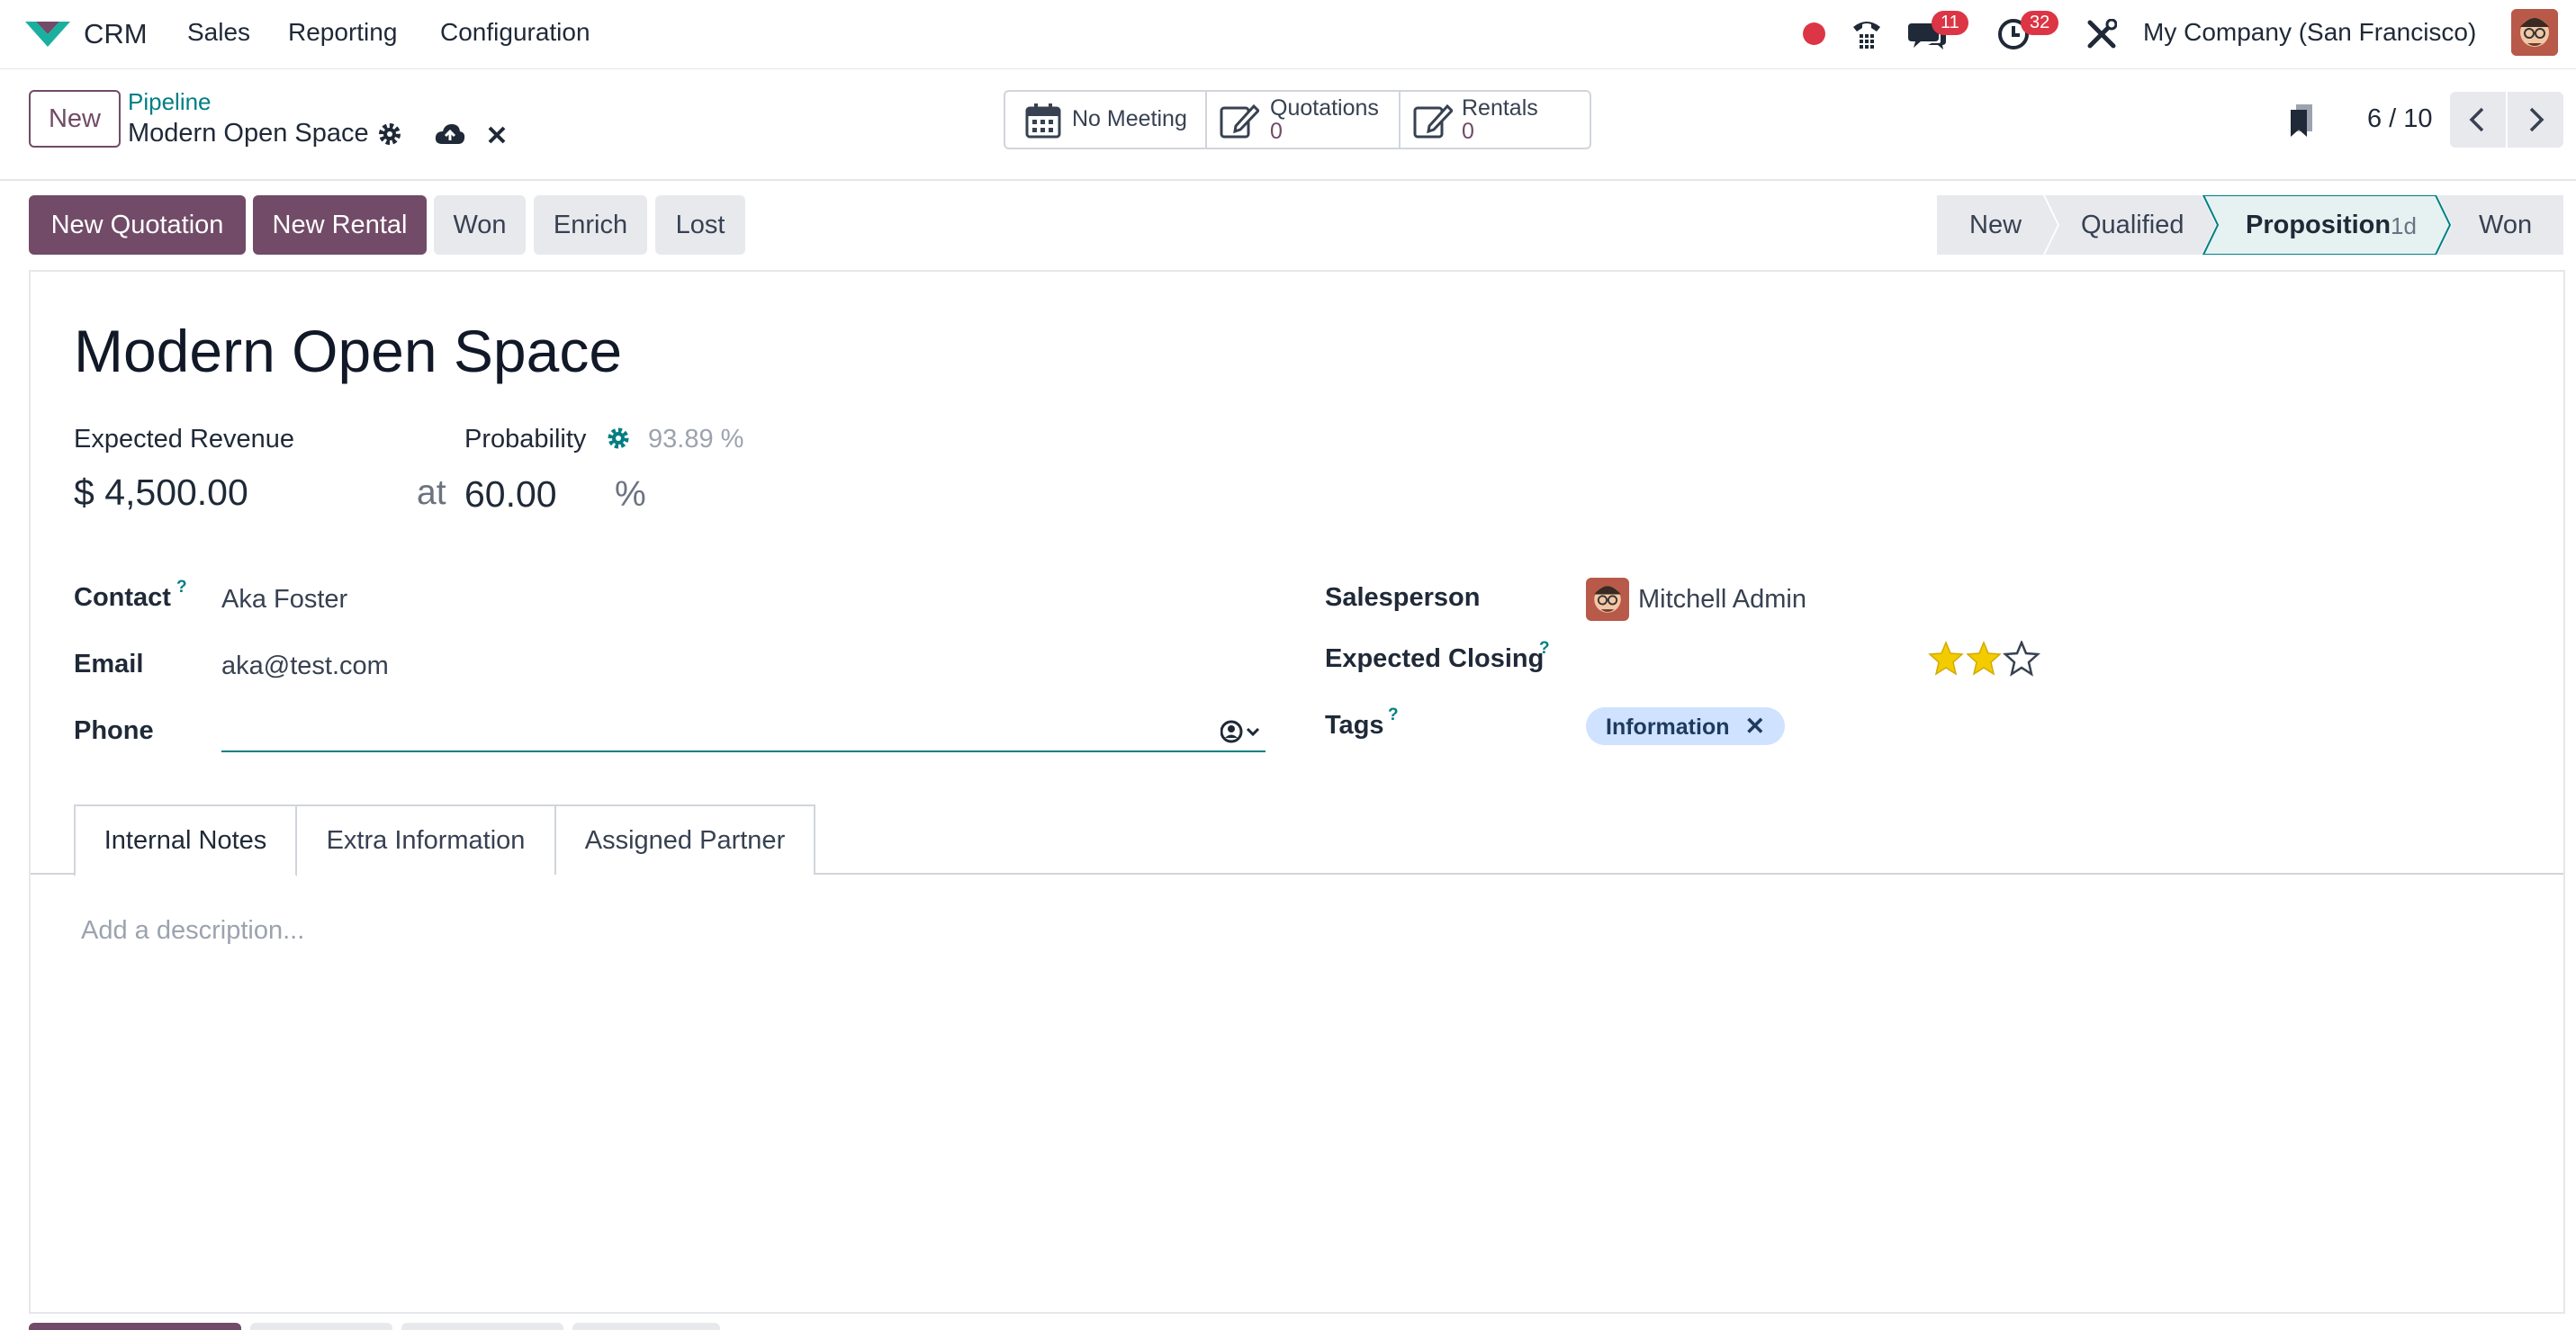 This screenshot has height=1330, width=2576. What do you see at coordinates (696, 439) in the screenshot?
I see `auto-probability: 93.89 %` at bounding box center [696, 439].